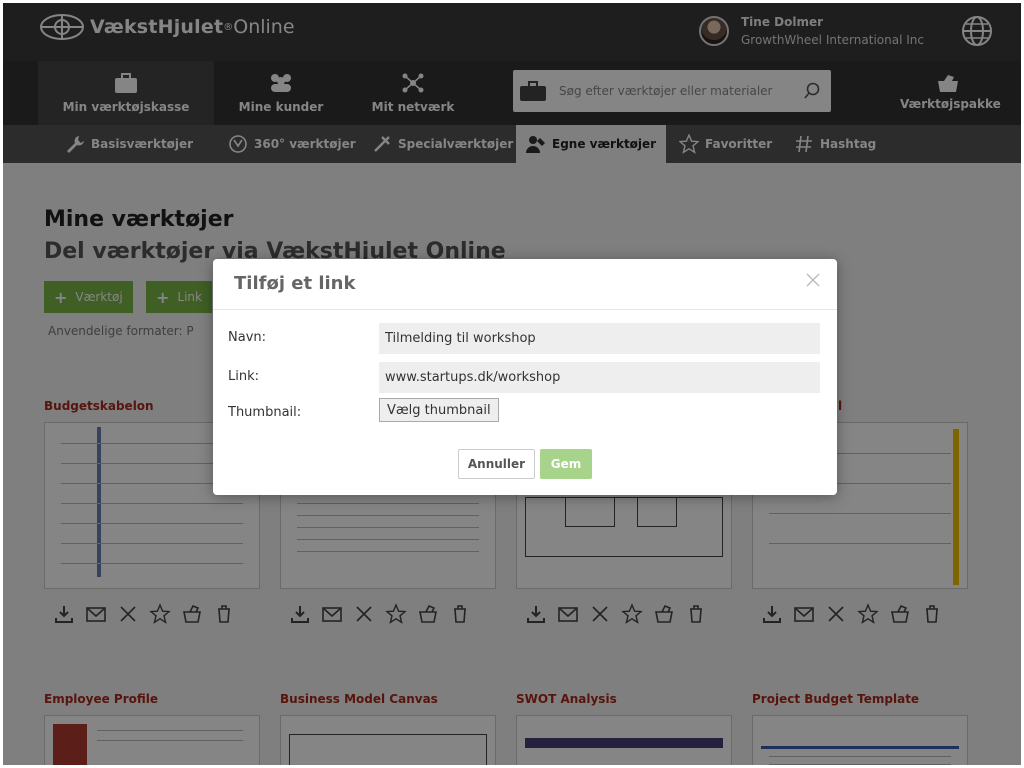  Describe the element at coordinates (247, 337) in the screenshot. I see `name-label: Navn:` at that location.